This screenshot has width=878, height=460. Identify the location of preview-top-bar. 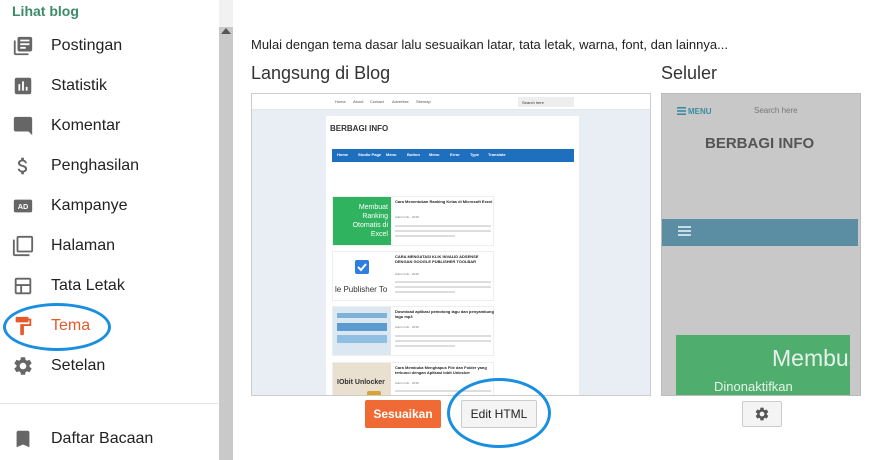
(451, 102).